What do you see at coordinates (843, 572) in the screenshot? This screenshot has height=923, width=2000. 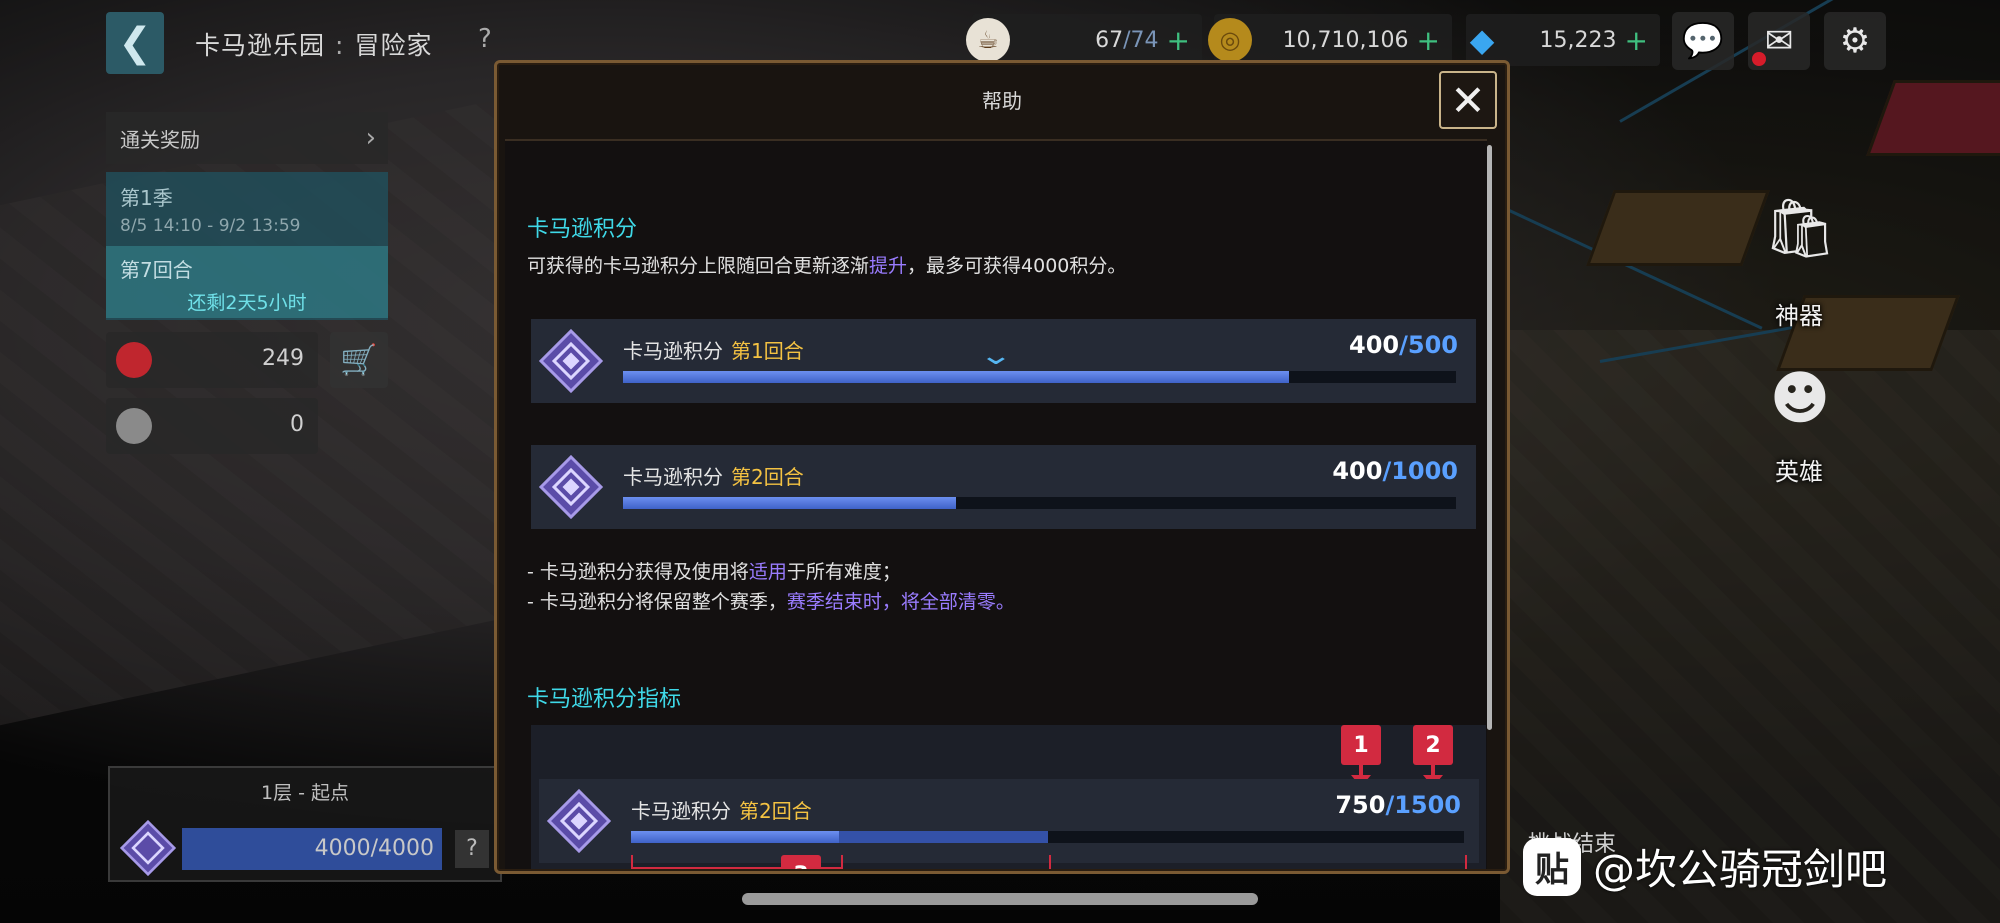 I see `note-text-end: 于所有难度；` at bounding box center [843, 572].